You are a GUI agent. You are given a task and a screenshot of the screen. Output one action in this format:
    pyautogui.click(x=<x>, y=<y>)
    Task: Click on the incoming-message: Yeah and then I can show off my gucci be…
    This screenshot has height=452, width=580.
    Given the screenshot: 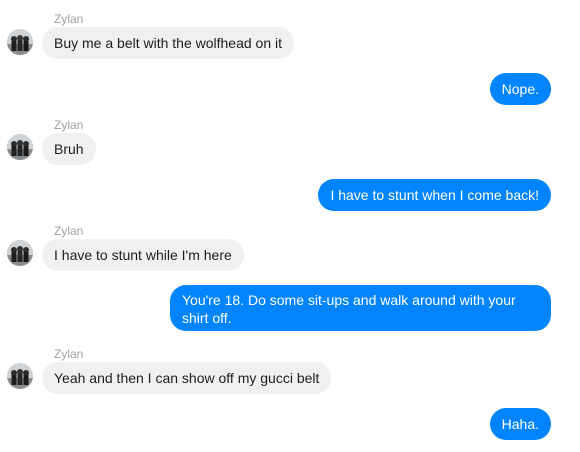 What is the action you would take?
    pyautogui.click(x=187, y=378)
    